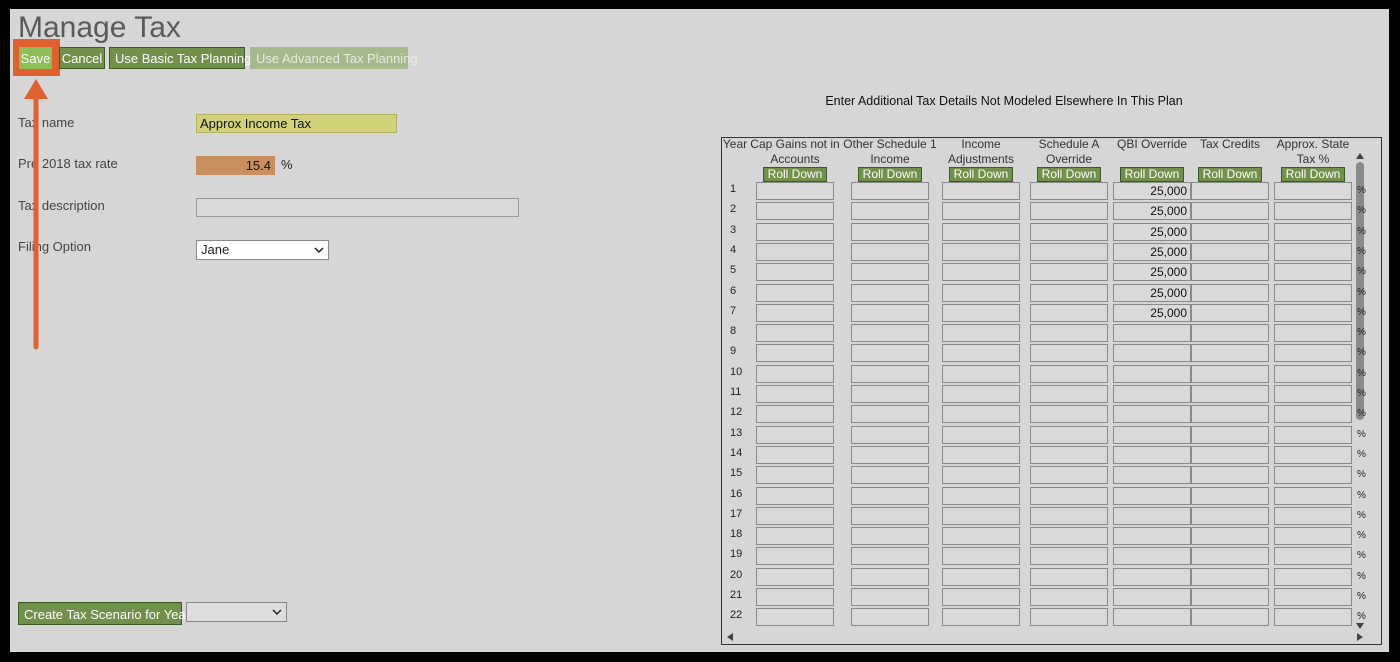 Image resolution: width=1400 pixels, height=662 pixels. Describe the element at coordinates (1045, 637) in the screenshot. I see `horizontal-scrollbar` at that location.